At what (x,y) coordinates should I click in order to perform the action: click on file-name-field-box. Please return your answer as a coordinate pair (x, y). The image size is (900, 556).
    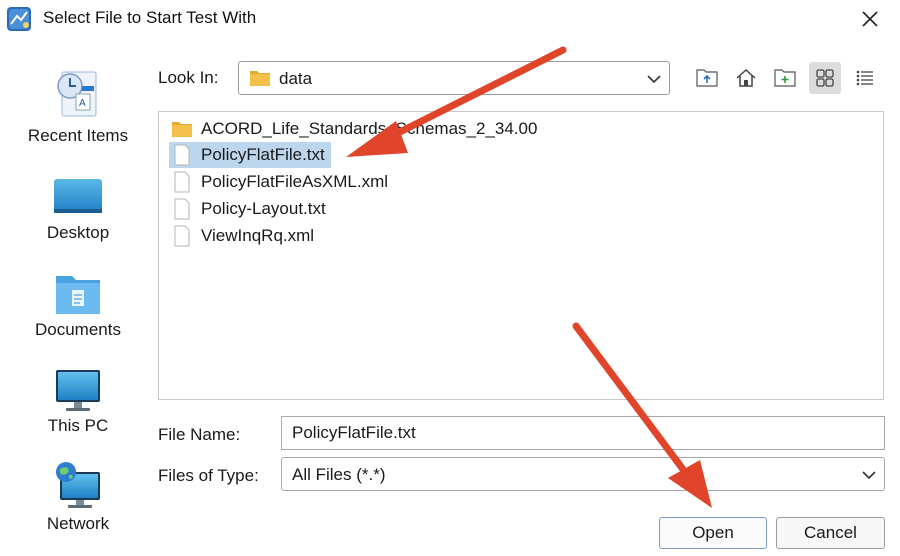
    Looking at the image, I should click on (583, 433).